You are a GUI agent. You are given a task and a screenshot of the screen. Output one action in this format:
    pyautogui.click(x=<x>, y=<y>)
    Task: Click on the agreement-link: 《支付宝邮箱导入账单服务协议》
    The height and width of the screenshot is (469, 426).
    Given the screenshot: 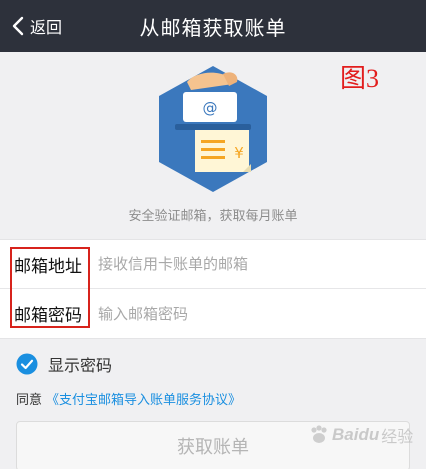 What is the action you would take?
    pyautogui.click(x=143, y=398)
    